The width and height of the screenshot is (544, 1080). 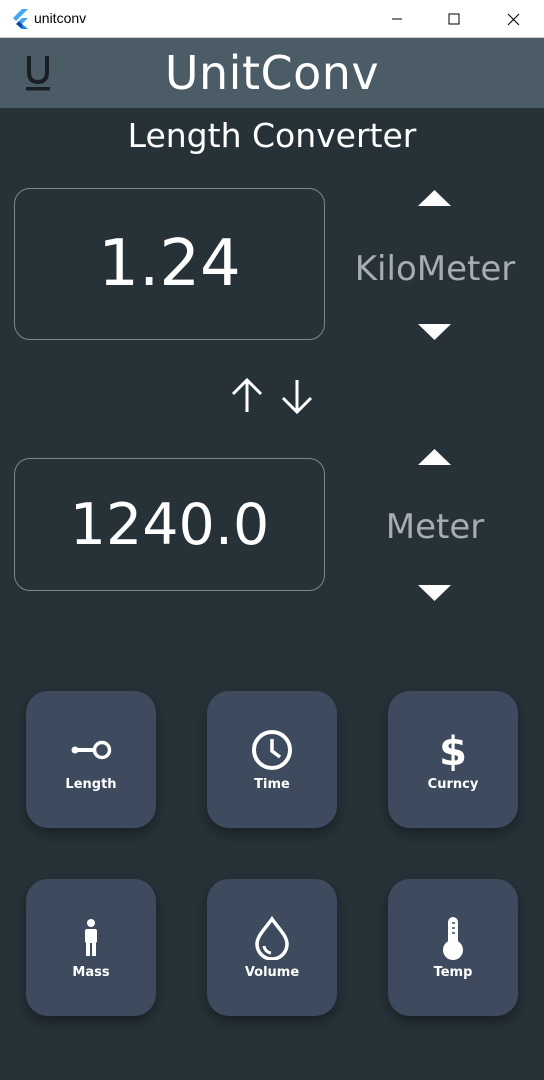 What do you see at coordinates (434, 332) in the screenshot?
I see `top-unit-down-button` at bounding box center [434, 332].